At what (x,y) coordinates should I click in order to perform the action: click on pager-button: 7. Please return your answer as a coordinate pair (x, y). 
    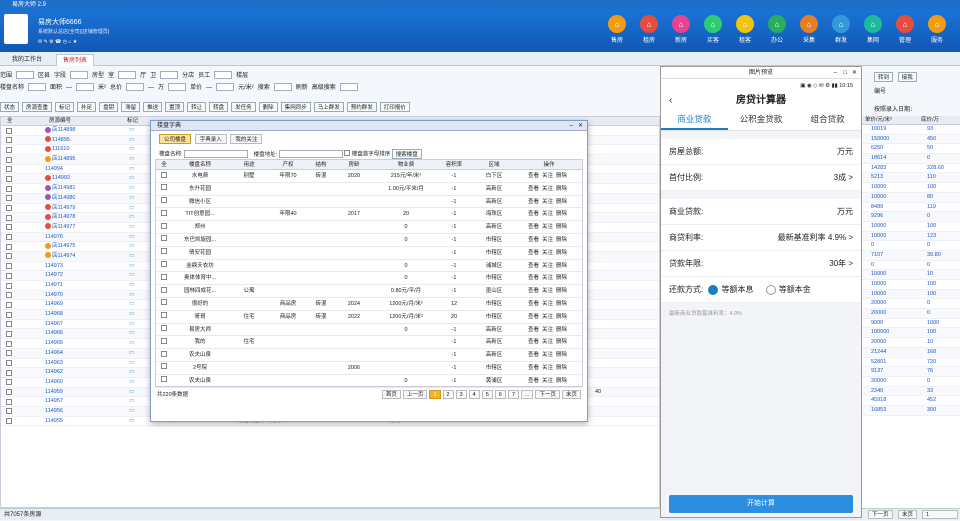
    Looking at the image, I should click on (513, 394).